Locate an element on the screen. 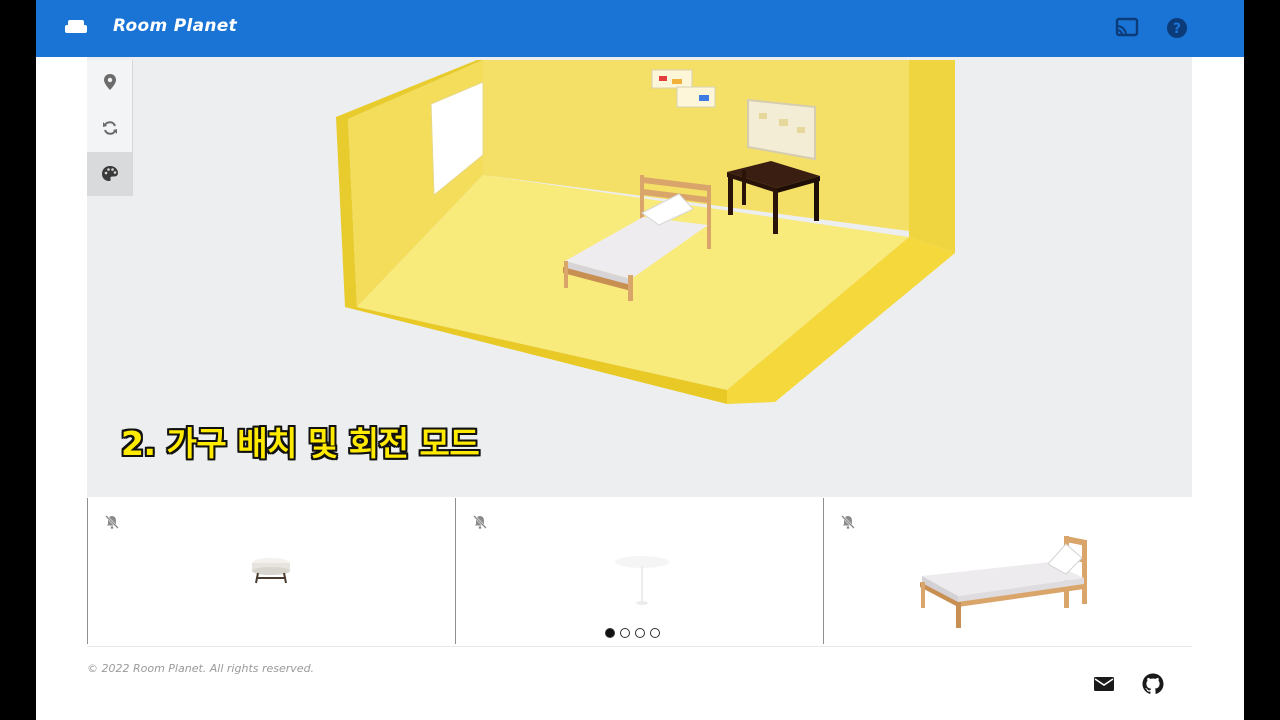 The image size is (1280, 720). location-pin-icon is located at coordinates (109, 82).